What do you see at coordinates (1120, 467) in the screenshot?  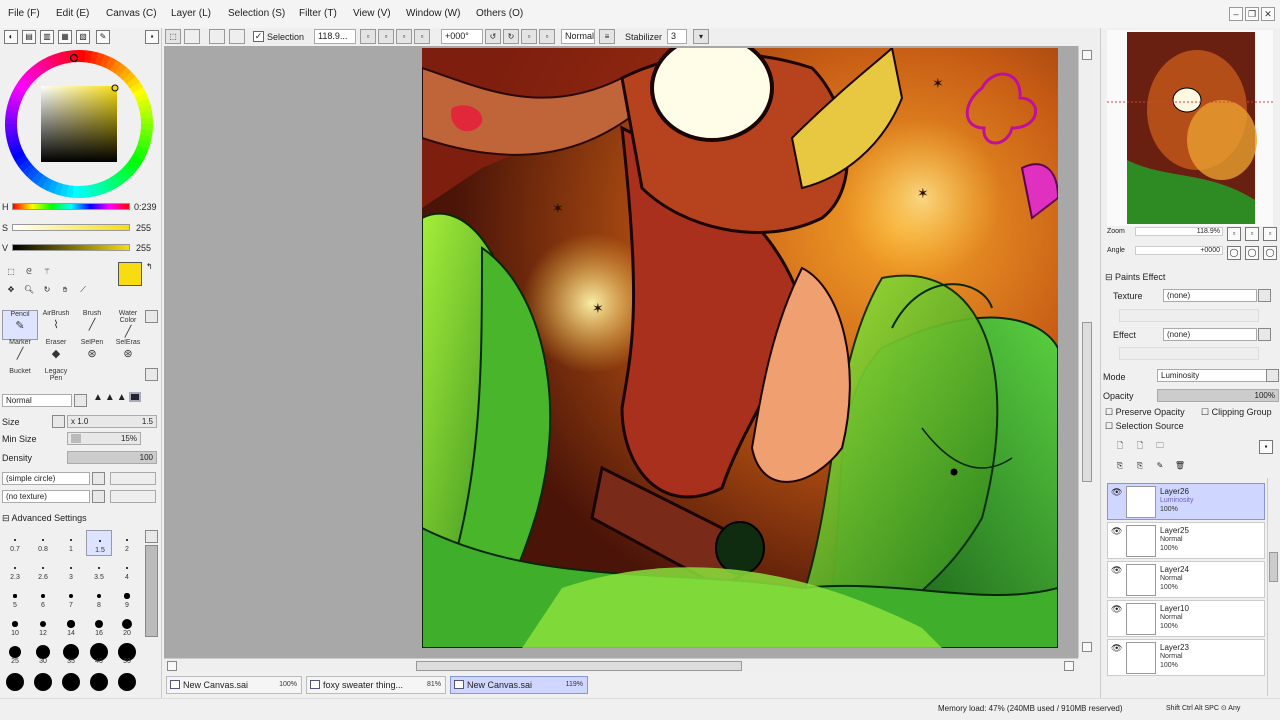 I see `transfer-down-icon: ⎘` at bounding box center [1120, 467].